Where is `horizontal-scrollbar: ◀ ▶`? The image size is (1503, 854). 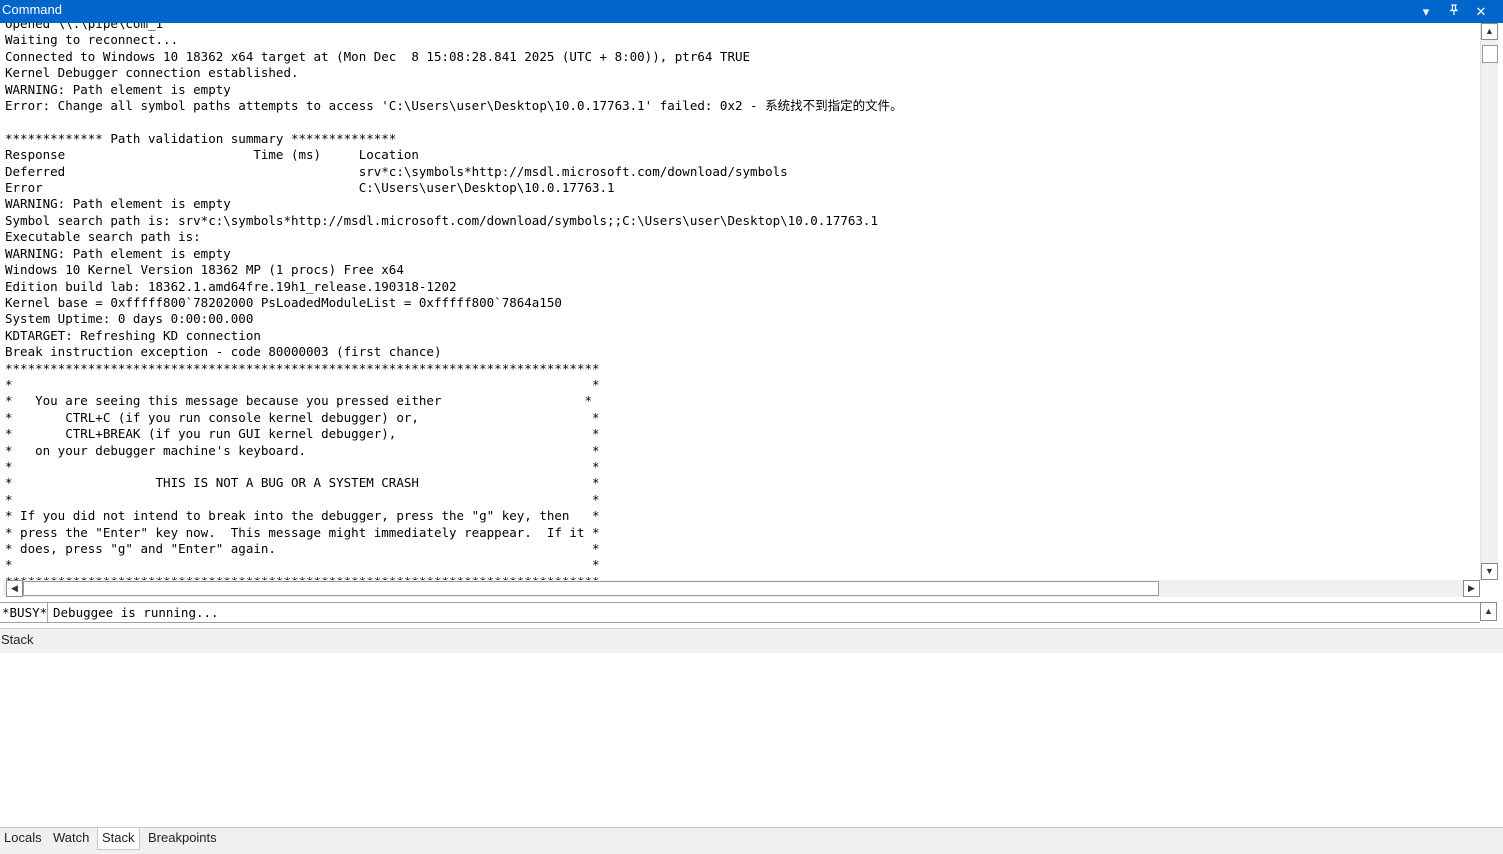 horizontal-scrollbar: ◀ ▶ is located at coordinates (741, 588).